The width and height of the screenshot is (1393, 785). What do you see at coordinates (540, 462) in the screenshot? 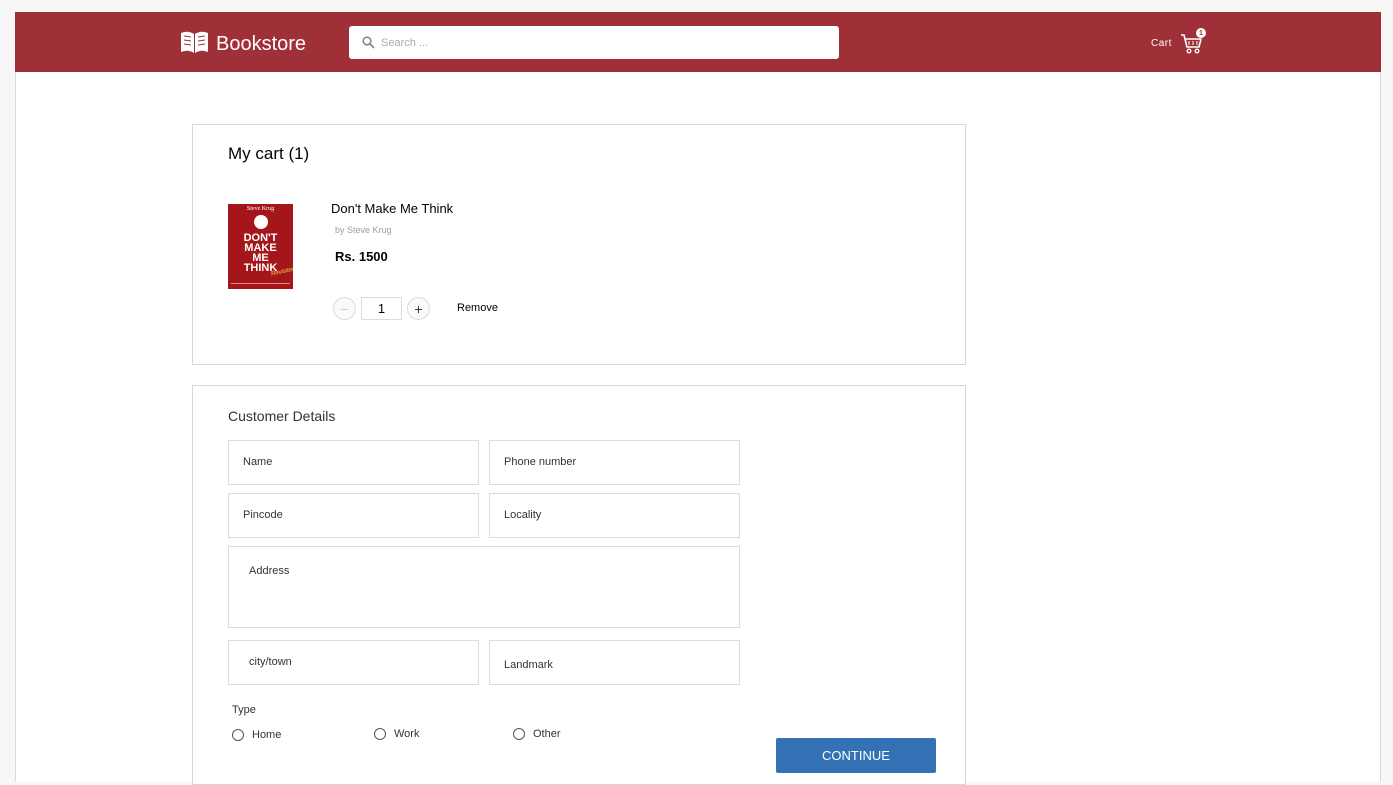
I see `phone-field-label: Phone number` at bounding box center [540, 462].